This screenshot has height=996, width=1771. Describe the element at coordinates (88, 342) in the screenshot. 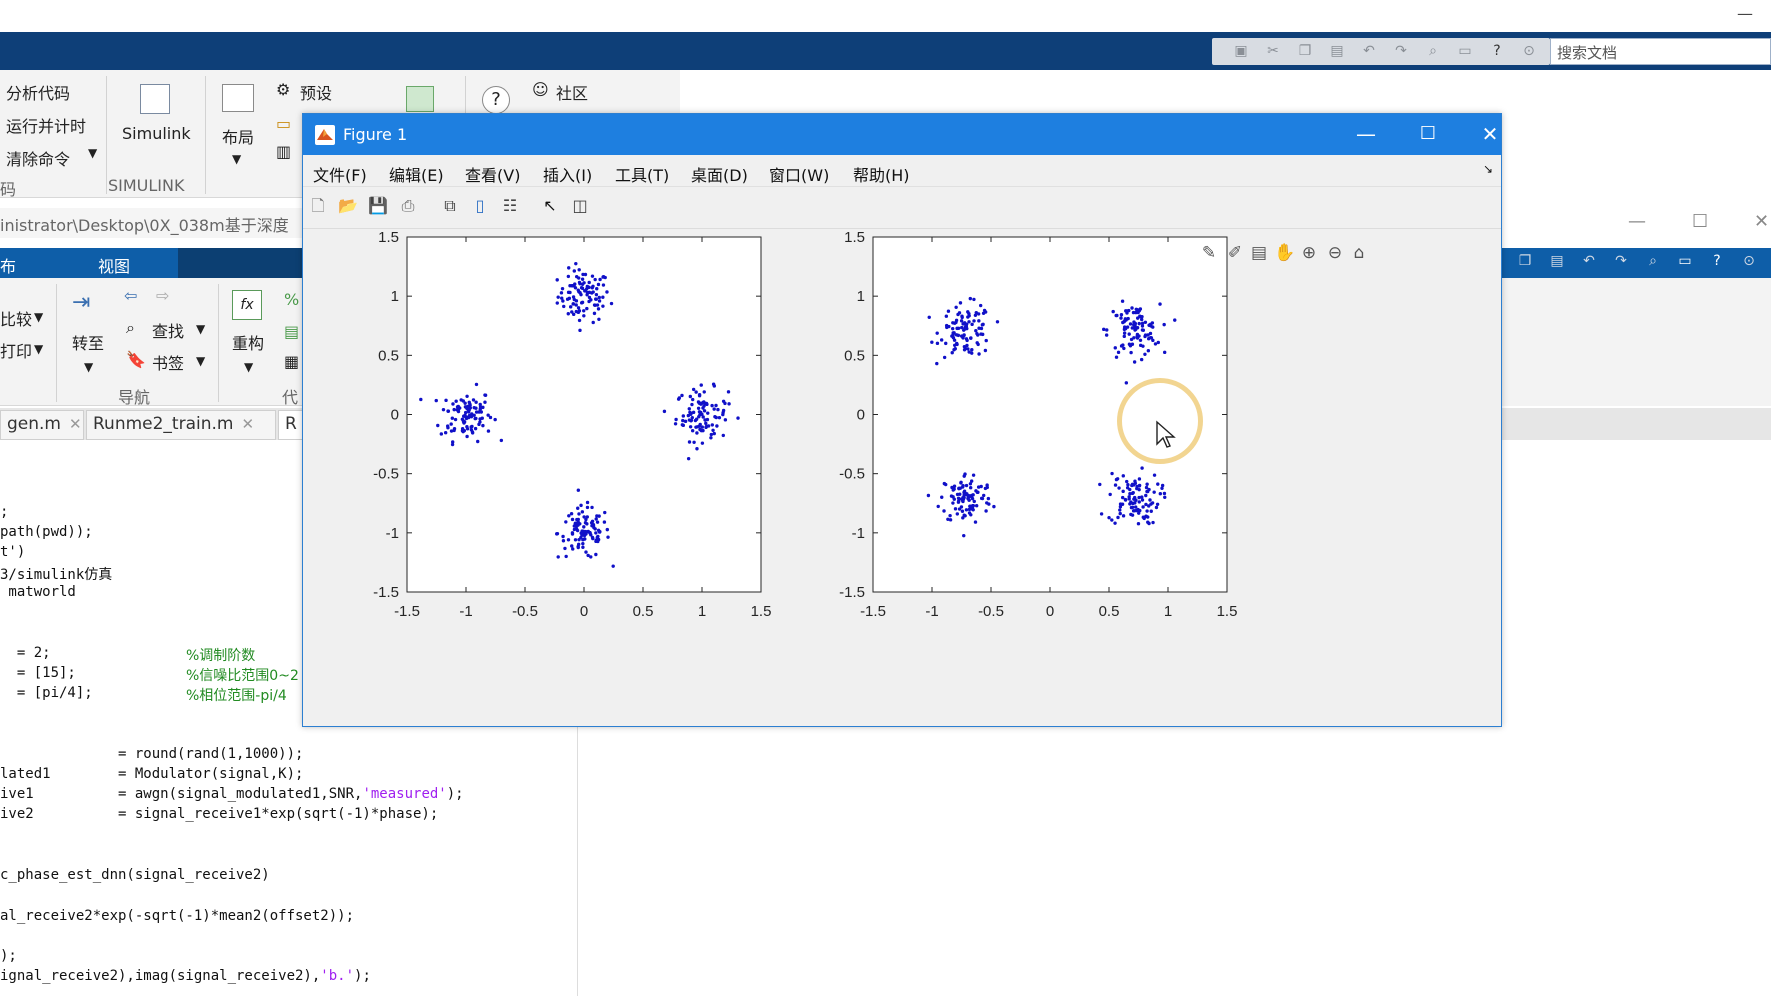

I see `goto-button: 转至` at that location.